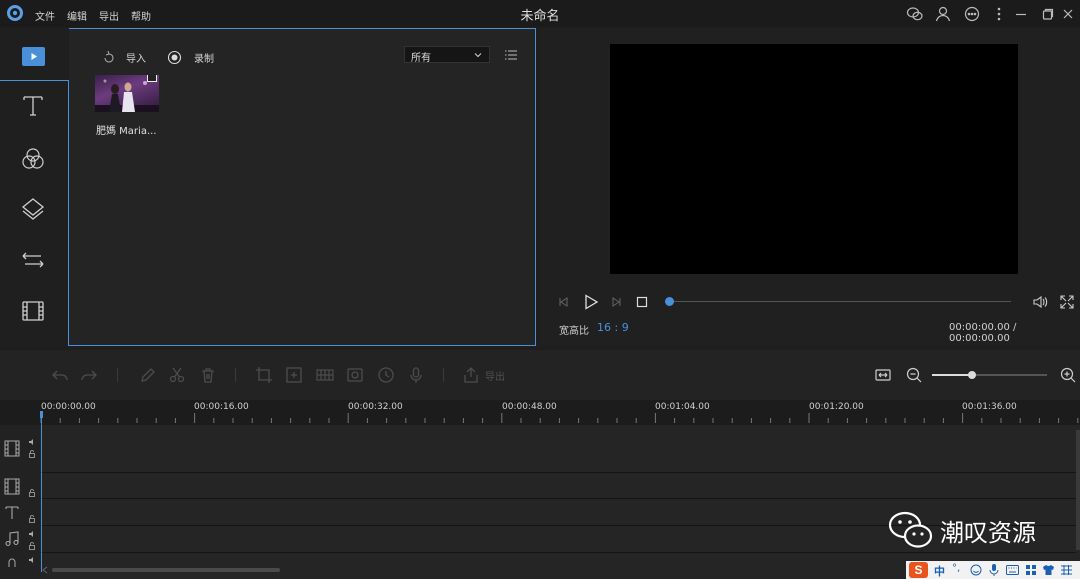  I want to click on keyboard-icon, so click(1012, 570).